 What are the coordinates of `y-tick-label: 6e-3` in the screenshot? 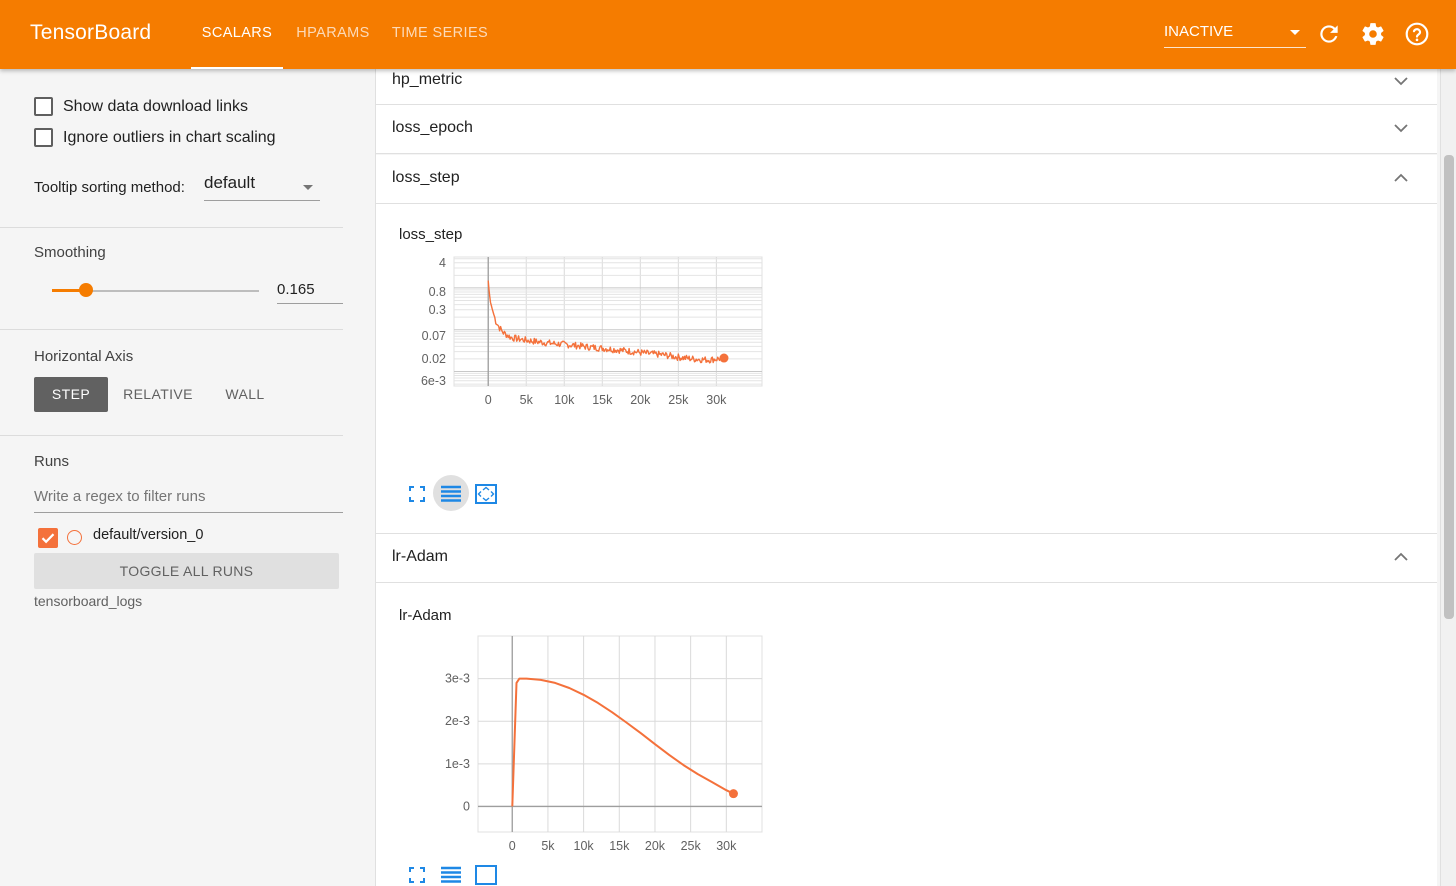 It's located at (433, 381).